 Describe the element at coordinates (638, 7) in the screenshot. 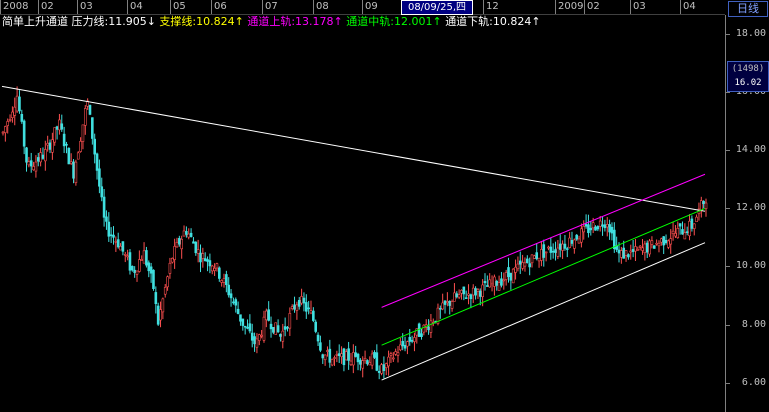

I see `date-axis-label: 03` at that location.